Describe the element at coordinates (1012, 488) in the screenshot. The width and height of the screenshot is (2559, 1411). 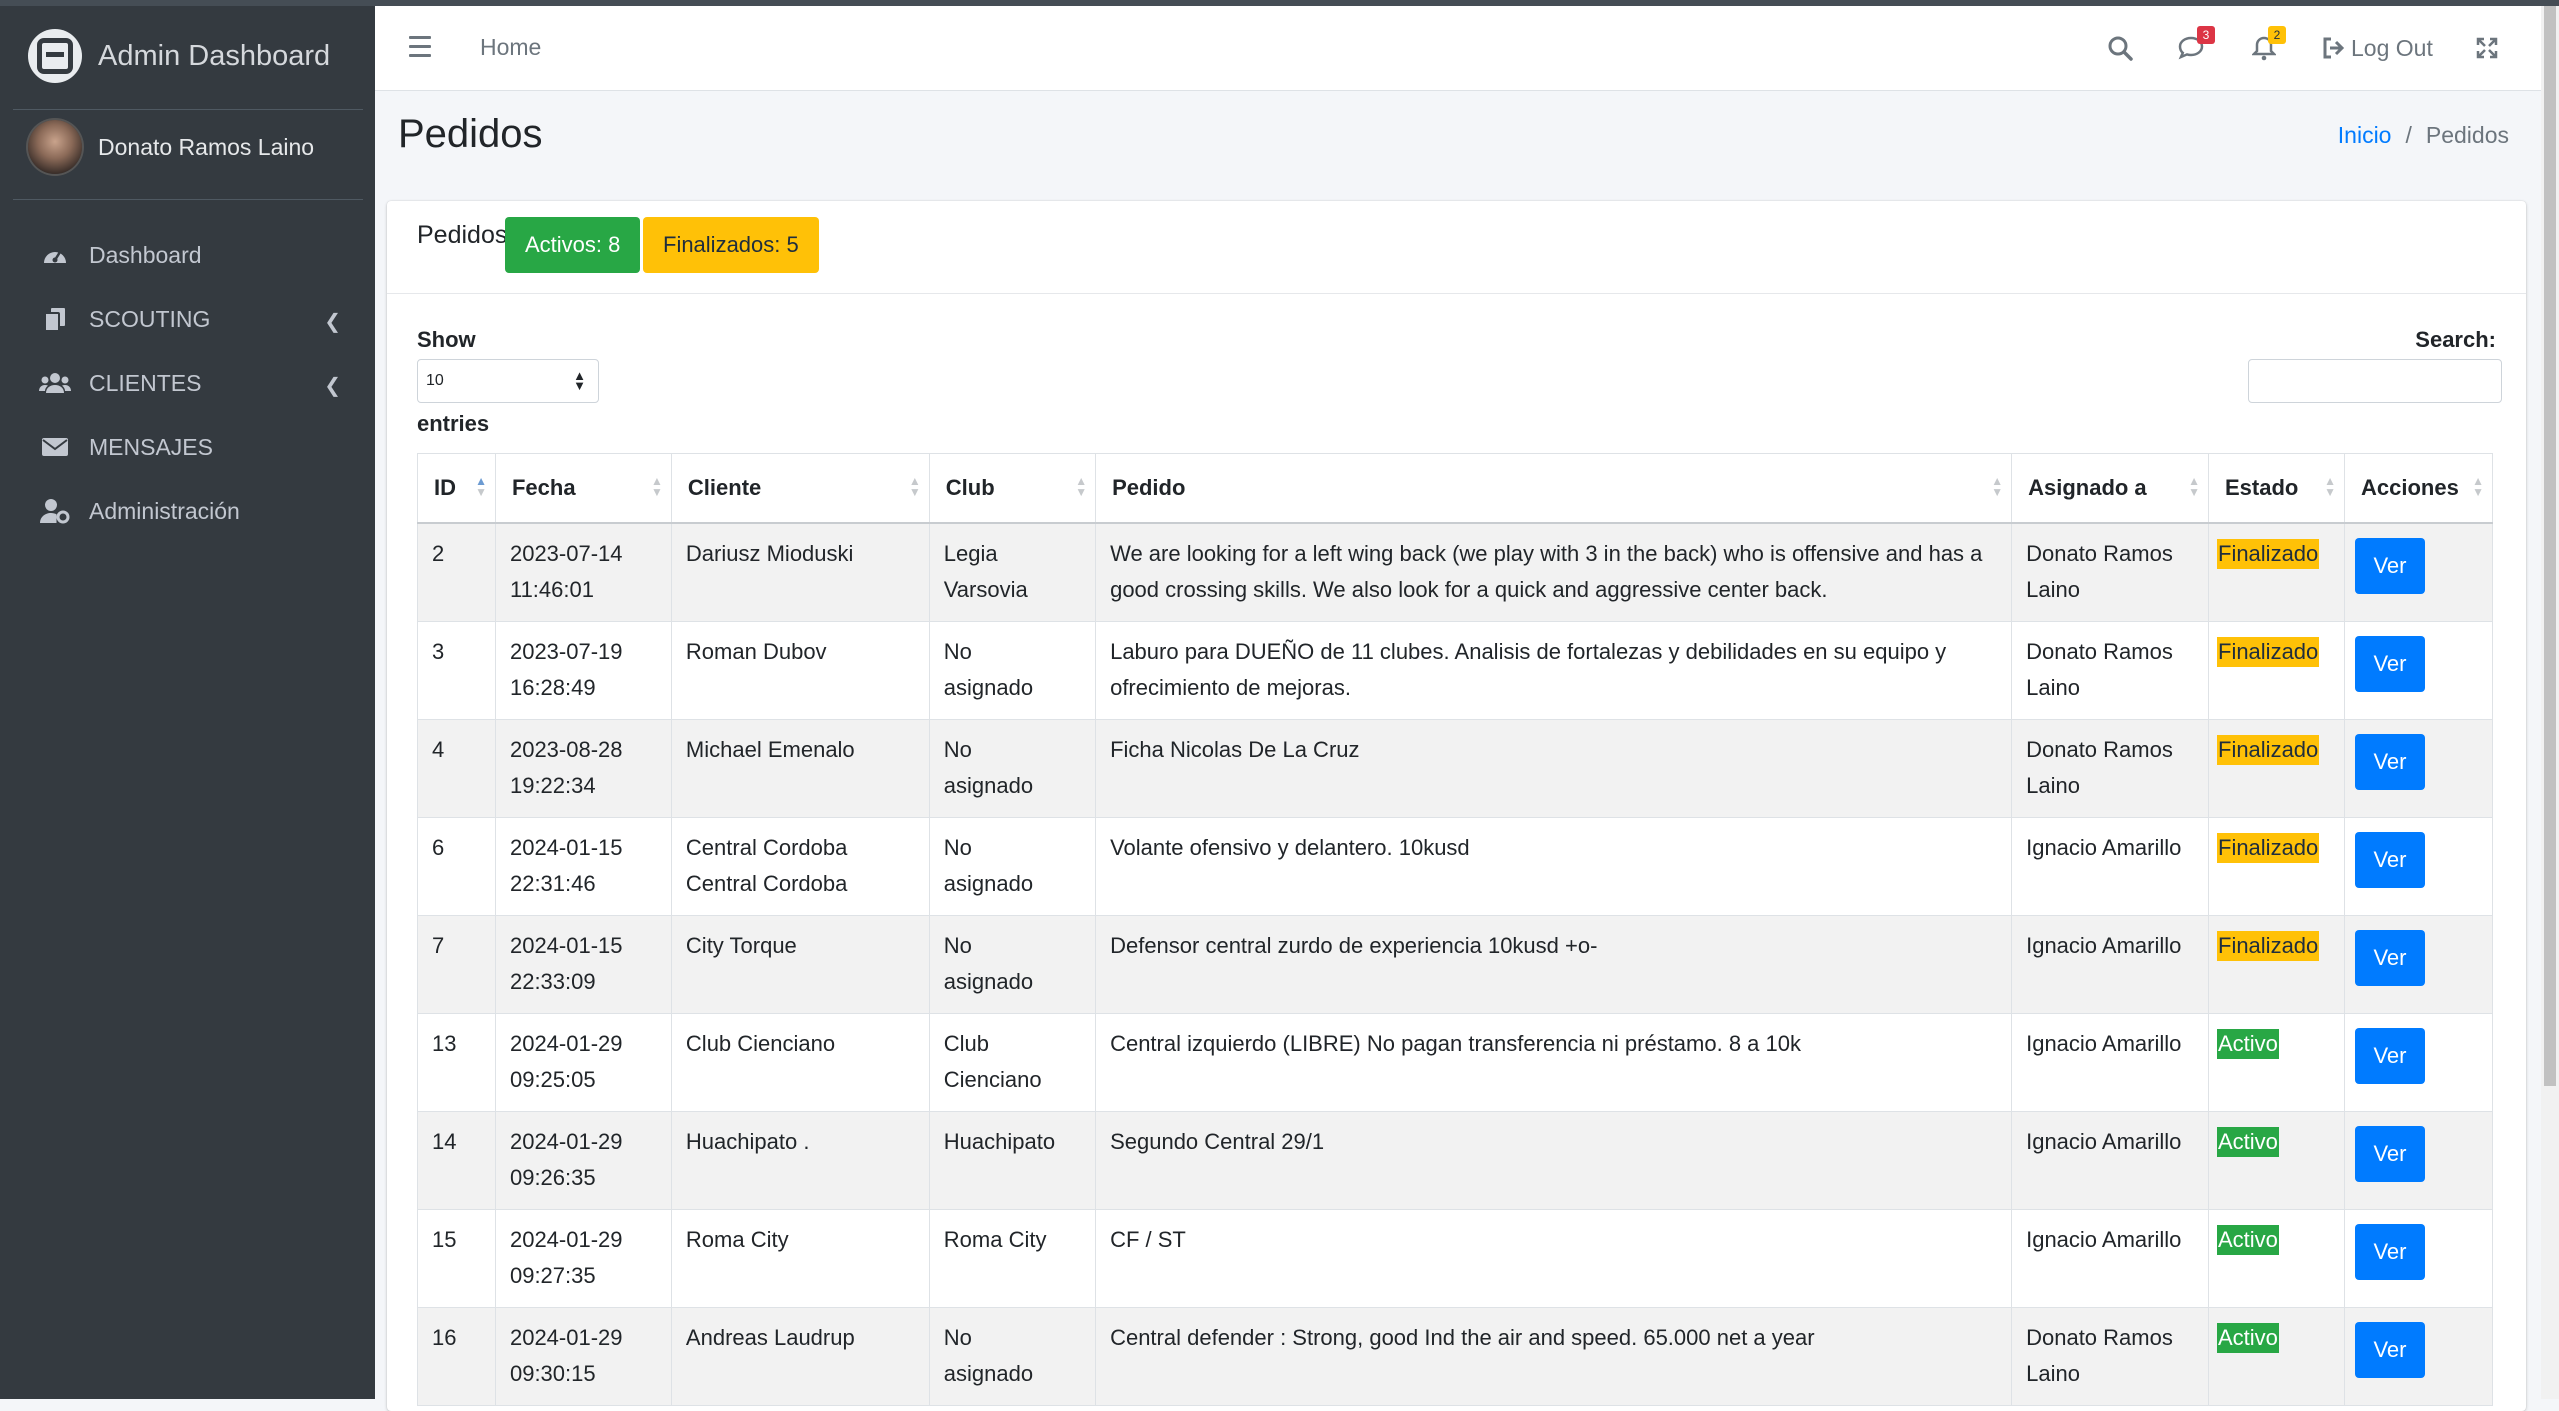
I see `column-header-club: Club ▲ ▼` at that location.